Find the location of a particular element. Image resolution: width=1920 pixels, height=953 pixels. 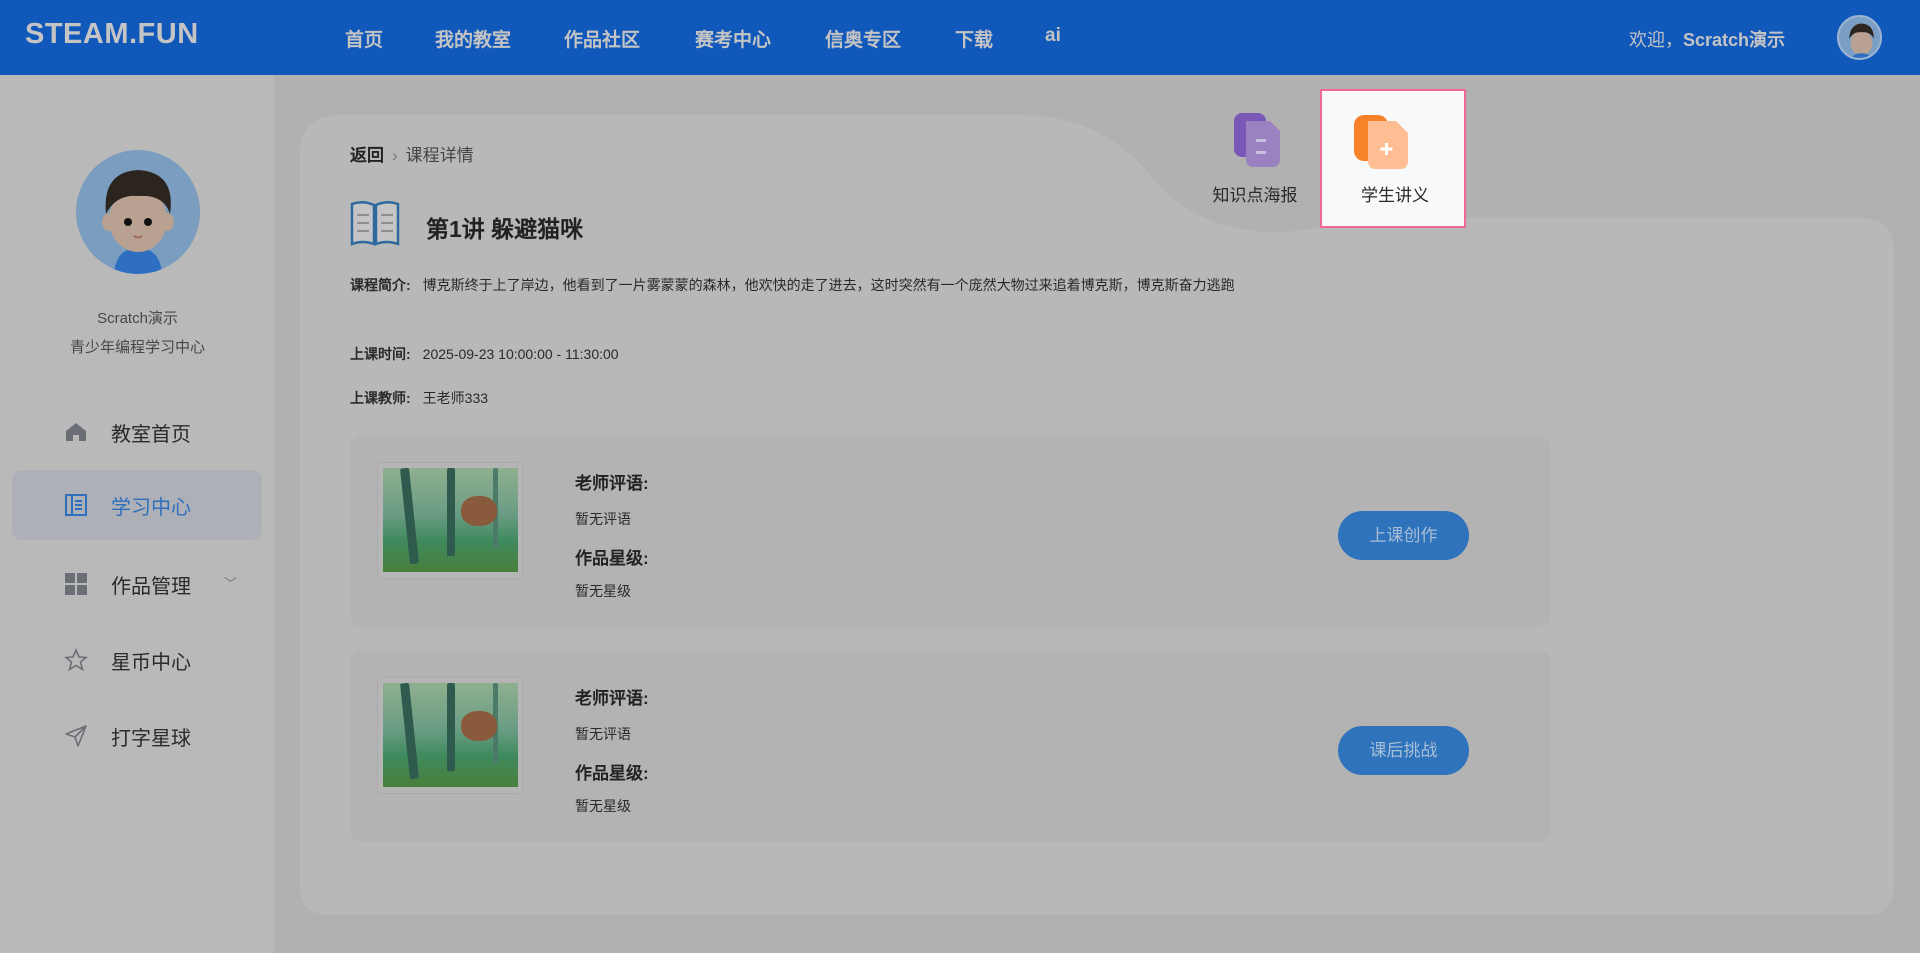

teacher-label: 上课教师: is located at coordinates (380, 398).